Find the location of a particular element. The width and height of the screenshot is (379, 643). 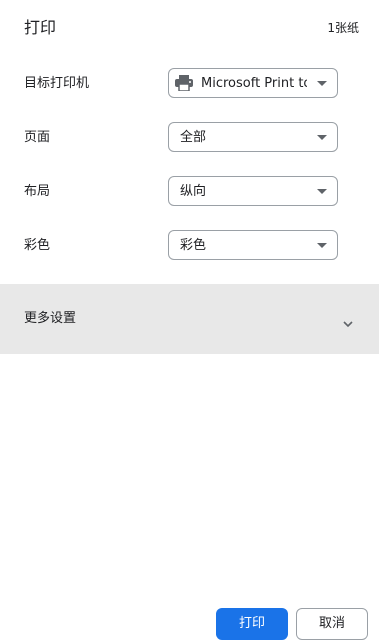

color-label: 彩色 is located at coordinates (37, 245).